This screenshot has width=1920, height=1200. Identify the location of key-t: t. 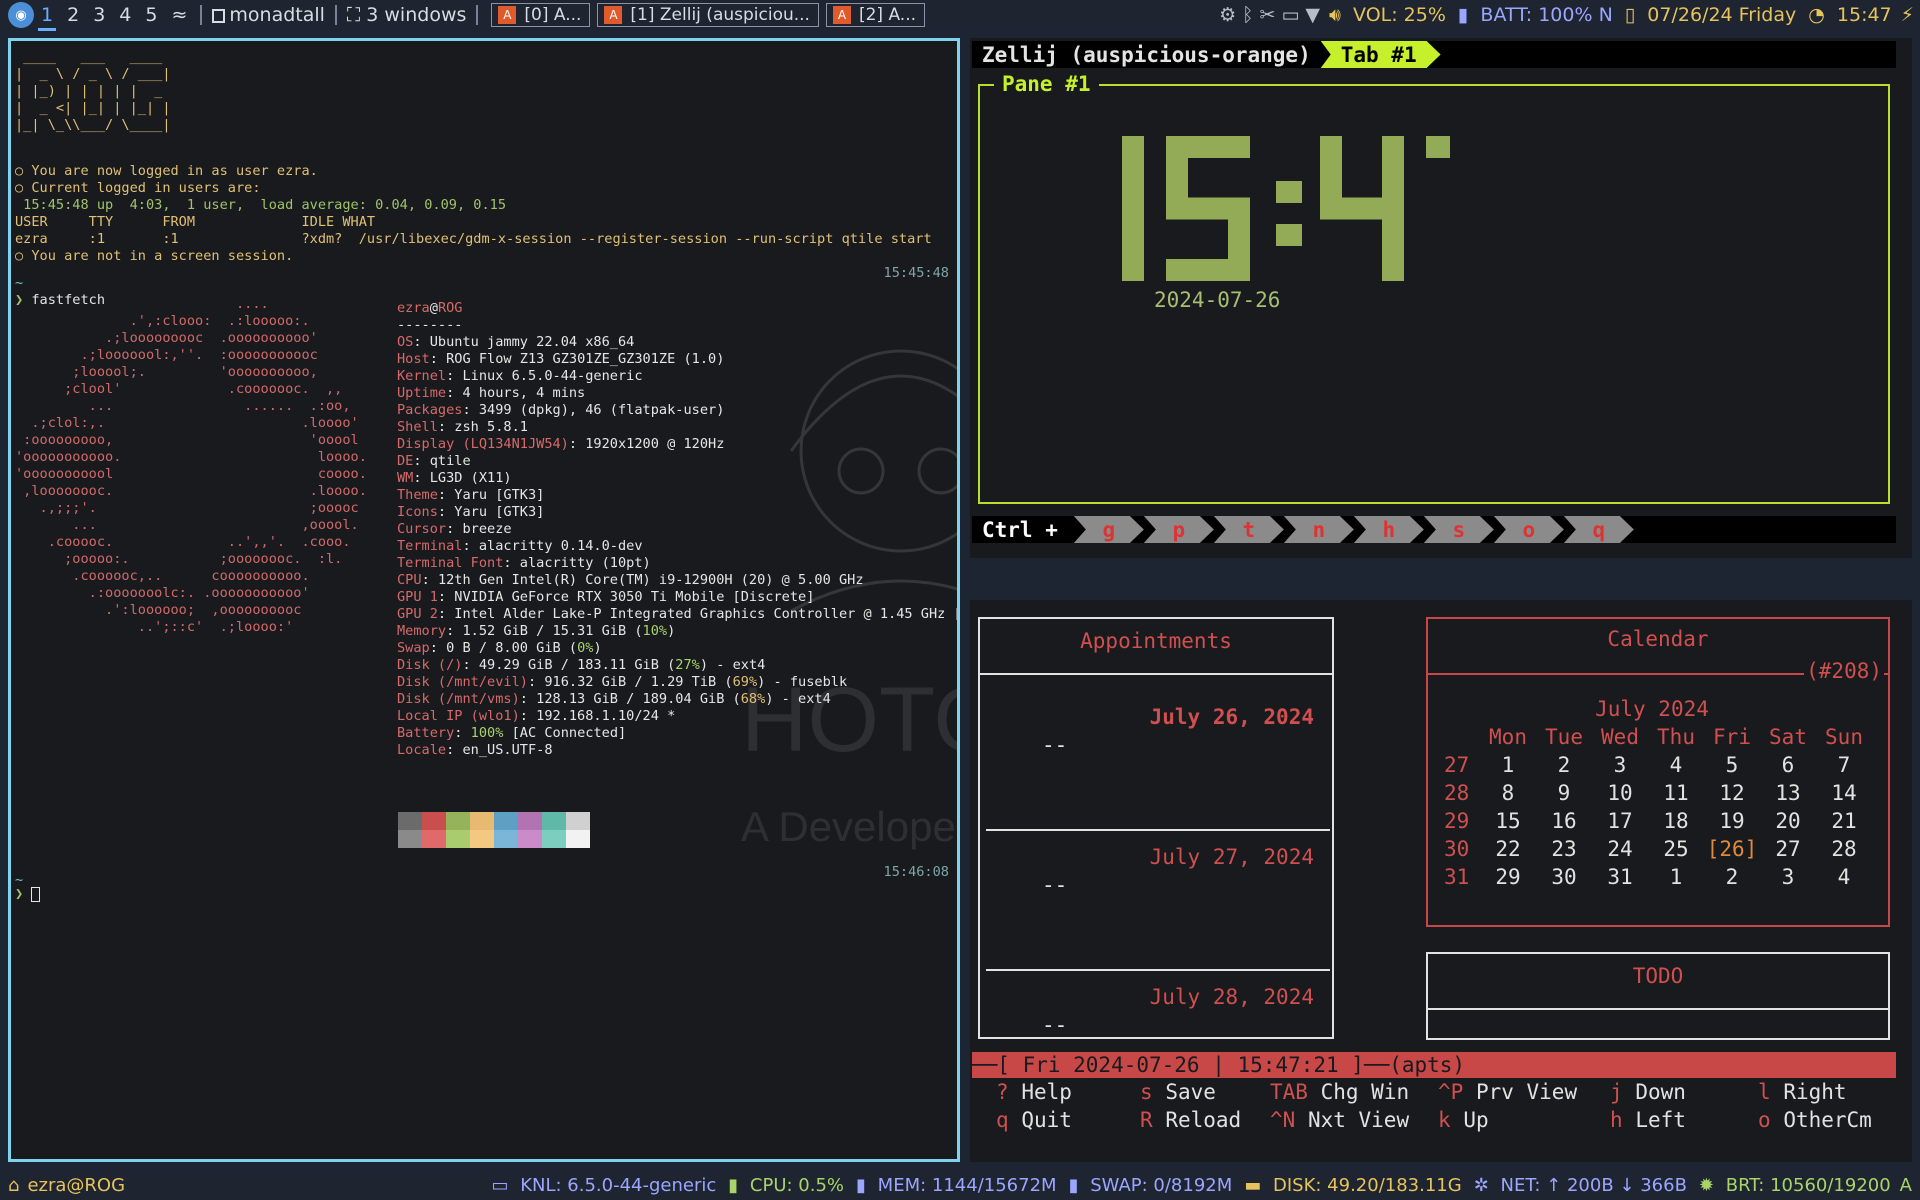
(1249, 529).